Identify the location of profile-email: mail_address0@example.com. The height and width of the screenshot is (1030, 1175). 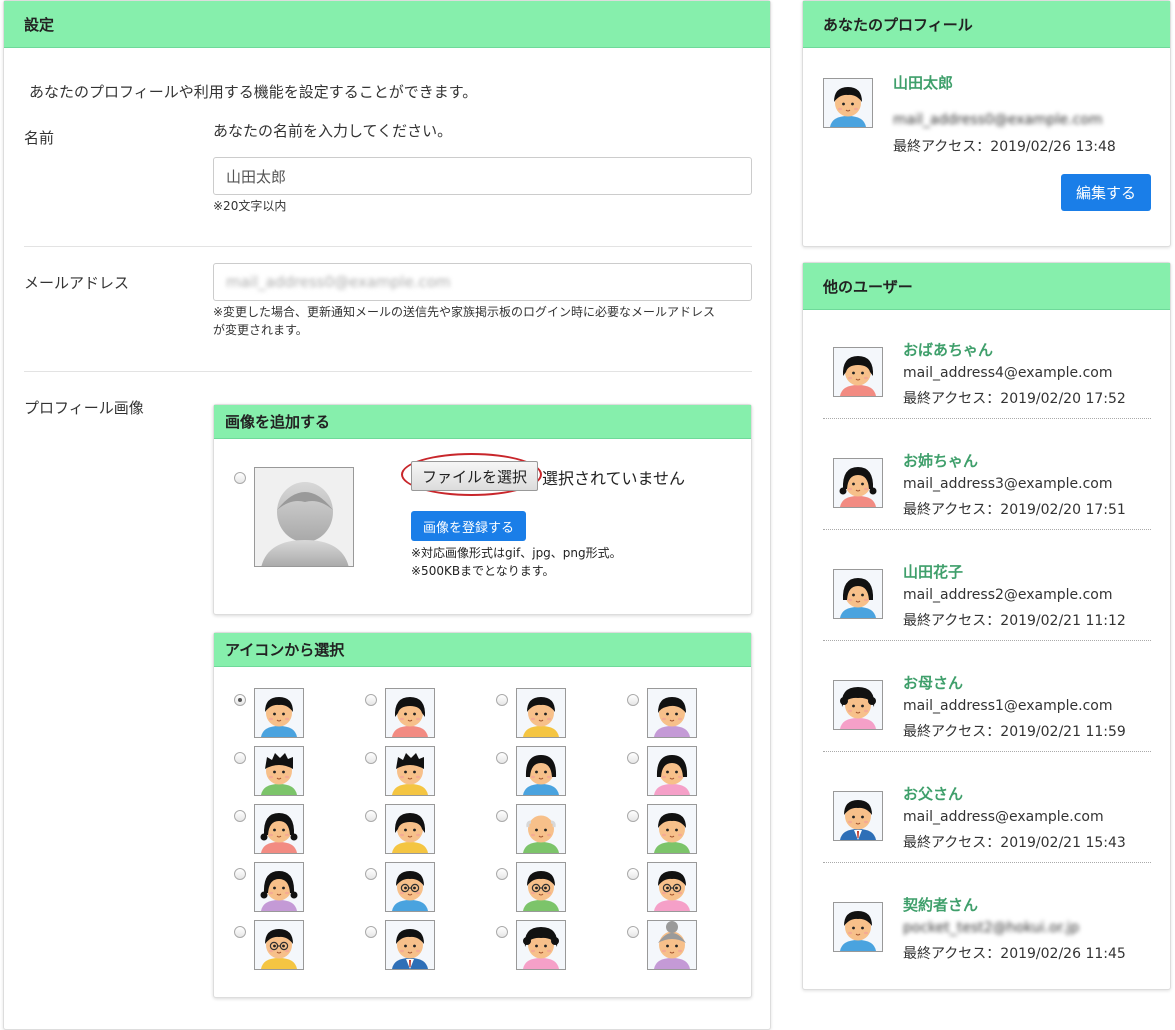
(998, 120).